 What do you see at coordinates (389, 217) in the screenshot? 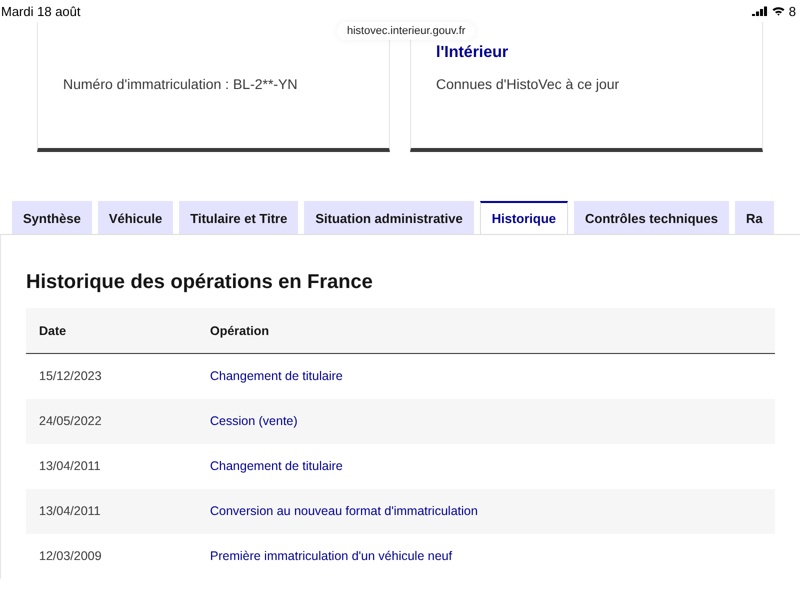
I see `tab: Situation administrative` at bounding box center [389, 217].